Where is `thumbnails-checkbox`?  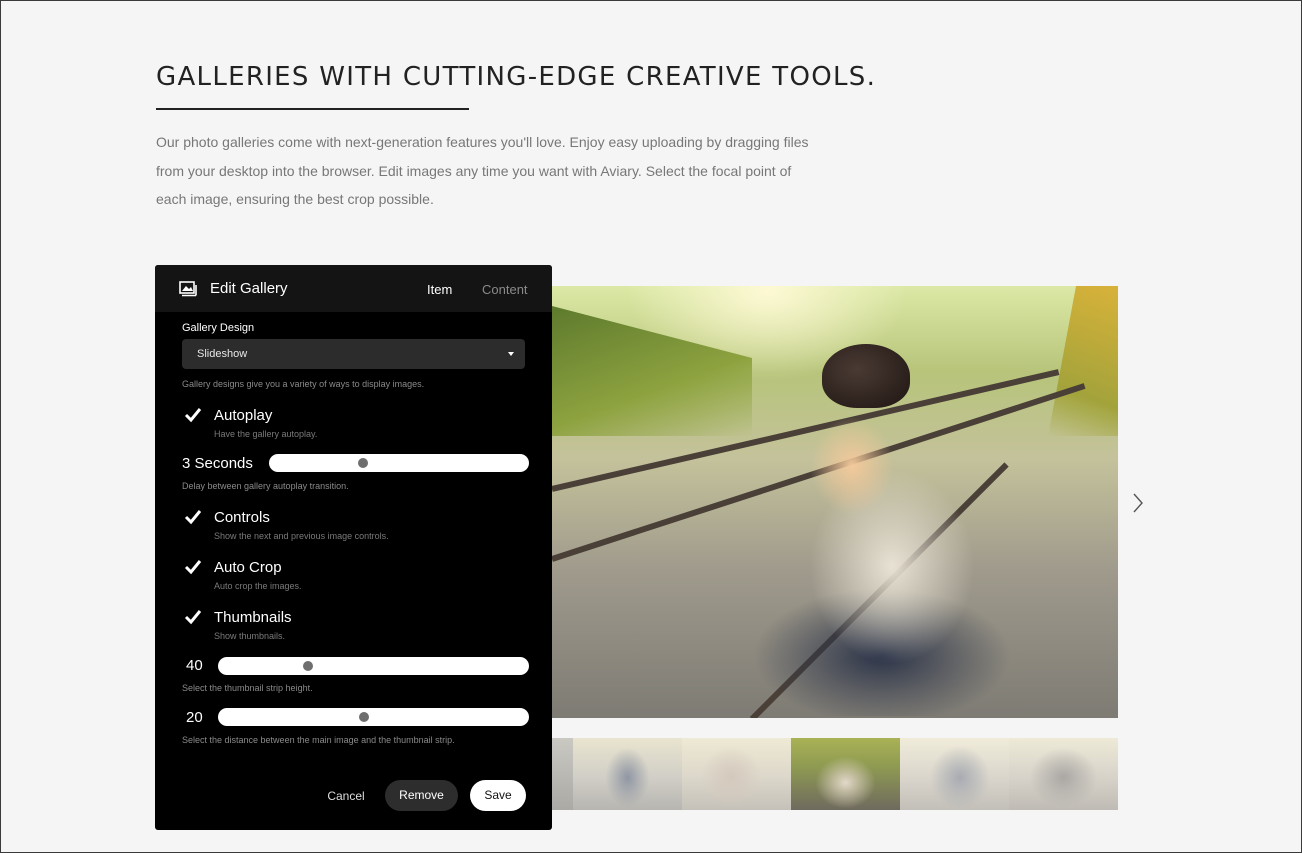
thumbnails-checkbox is located at coordinates (194, 619).